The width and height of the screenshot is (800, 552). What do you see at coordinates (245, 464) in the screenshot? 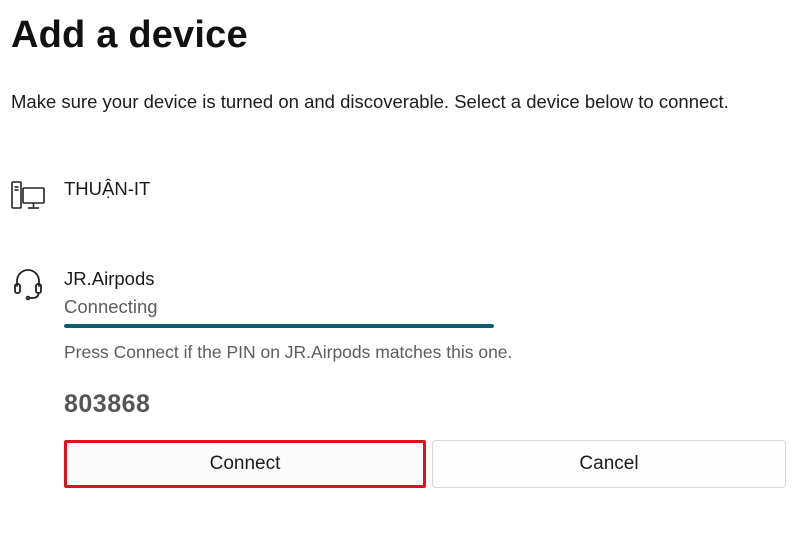
I see `connect-button: Connect` at bounding box center [245, 464].